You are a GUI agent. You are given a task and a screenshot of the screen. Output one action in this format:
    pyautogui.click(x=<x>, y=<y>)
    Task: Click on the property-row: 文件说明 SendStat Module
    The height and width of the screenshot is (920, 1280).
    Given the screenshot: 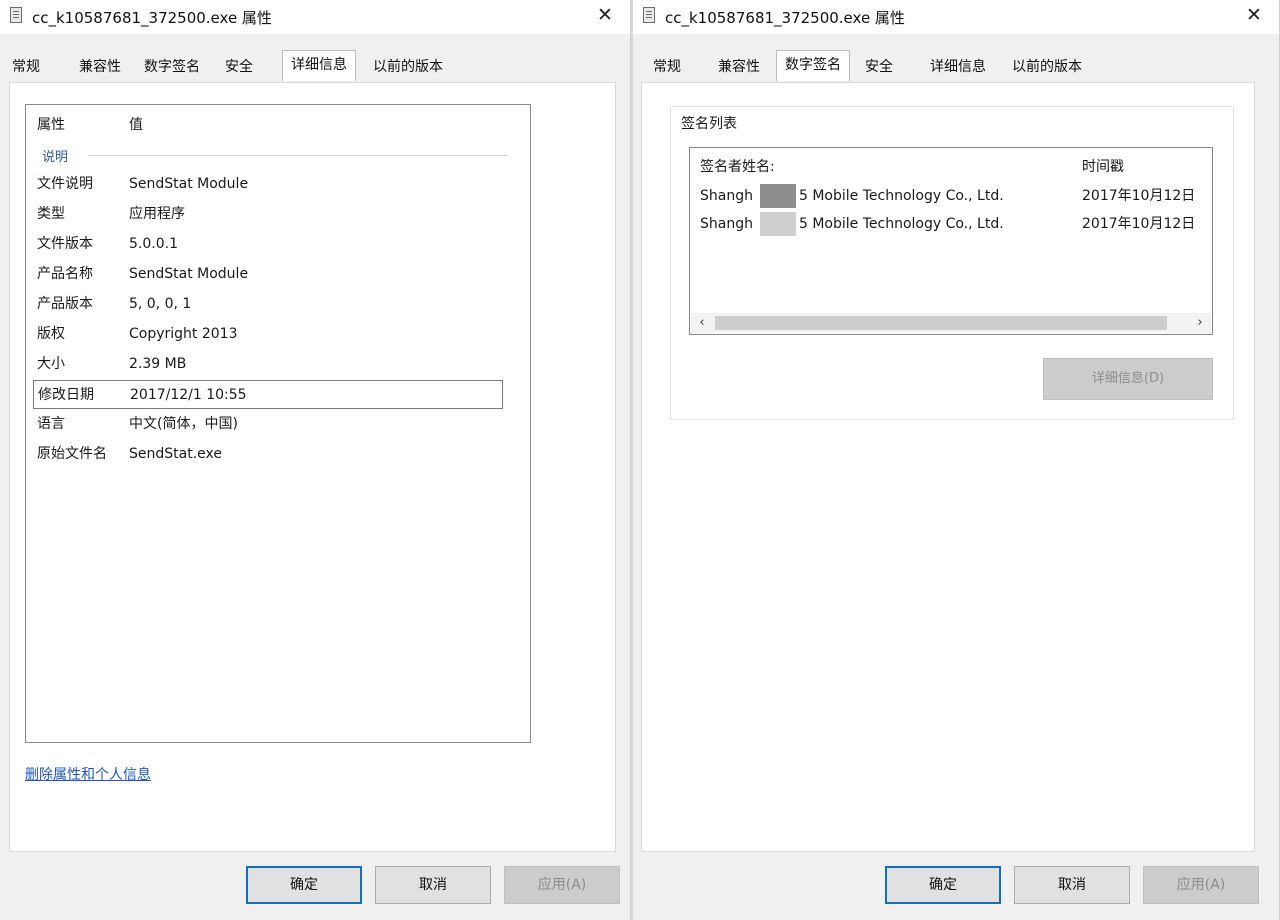 What is the action you would take?
    pyautogui.click(x=268, y=184)
    